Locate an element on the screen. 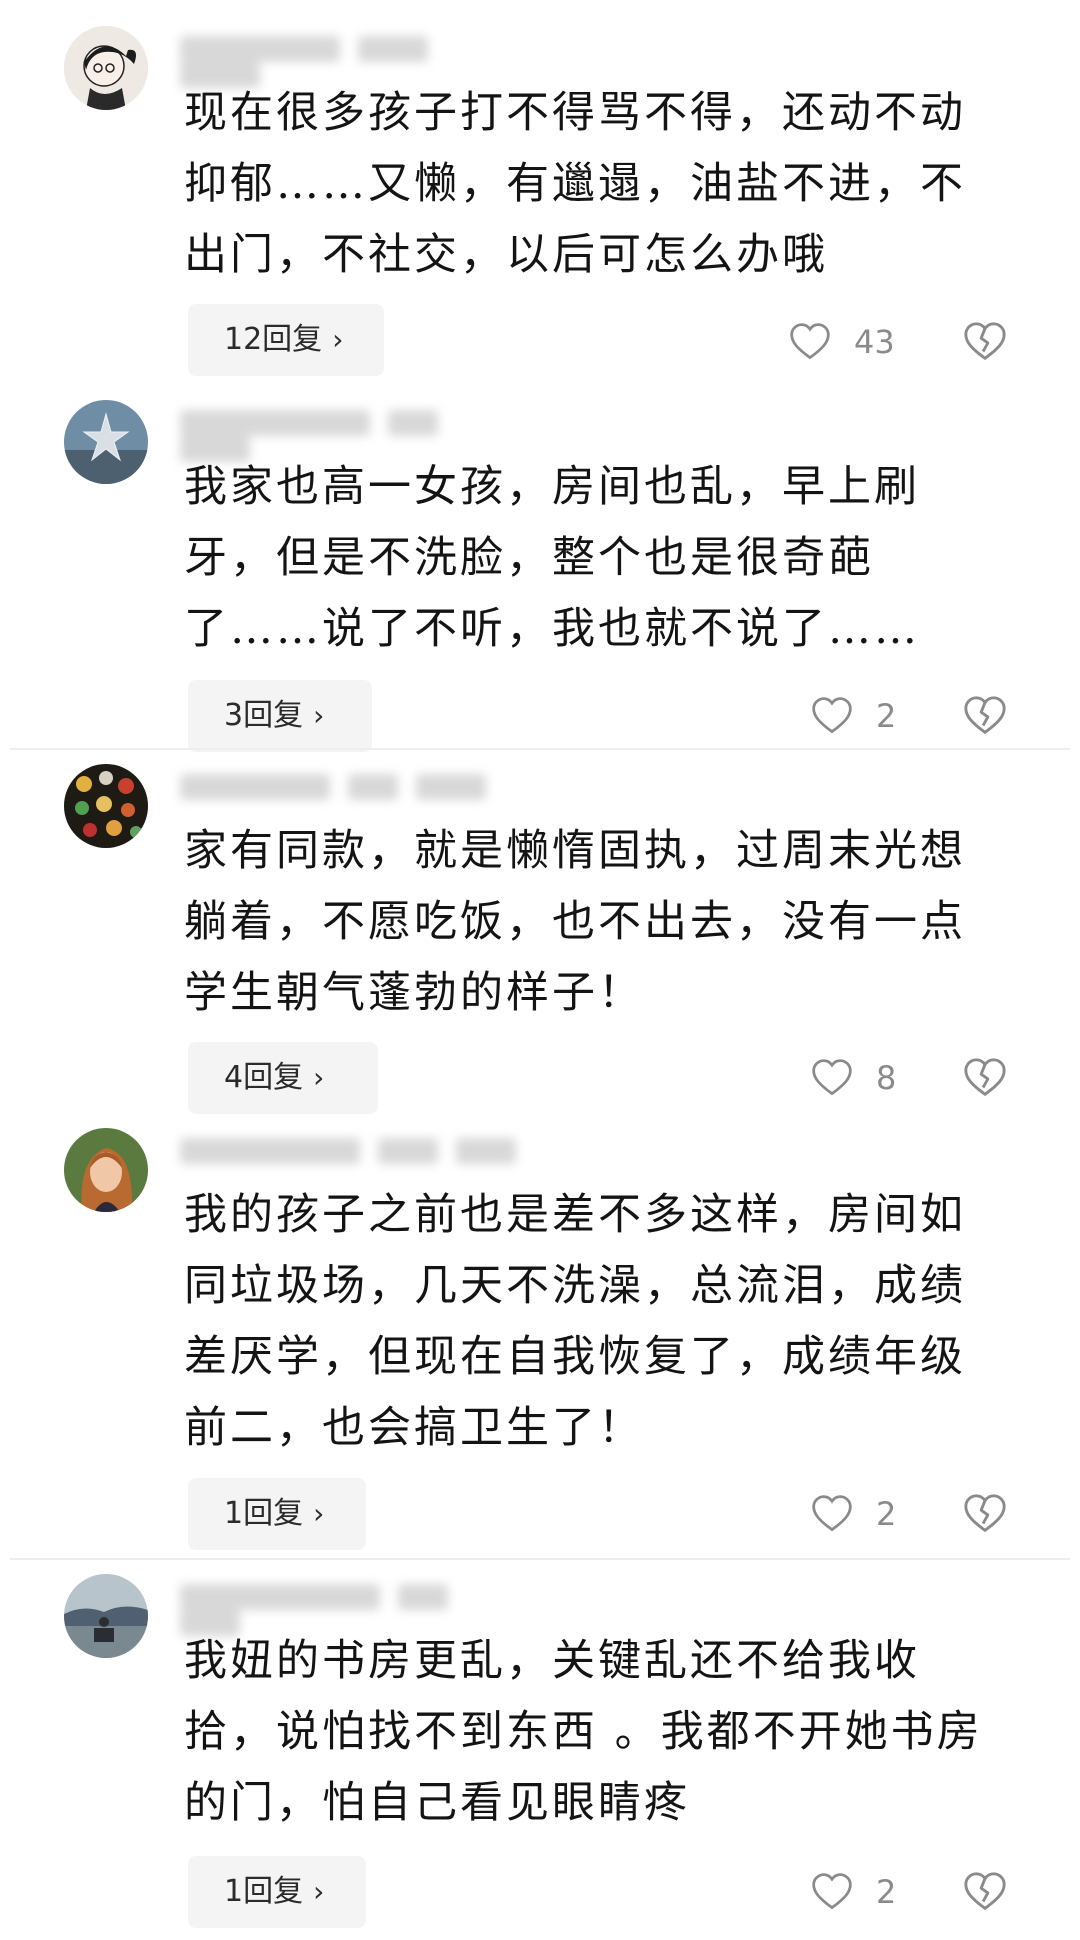  reply-button: 12回复 › is located at coordinates (286, 340).